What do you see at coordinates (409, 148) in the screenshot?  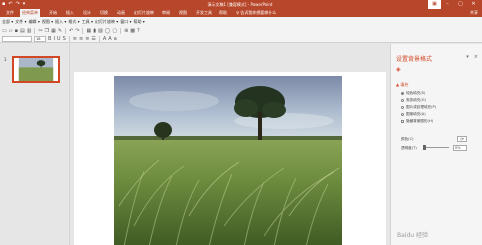 I see `transparency-label: 透明度(T)` at bounding box center [409, 148].